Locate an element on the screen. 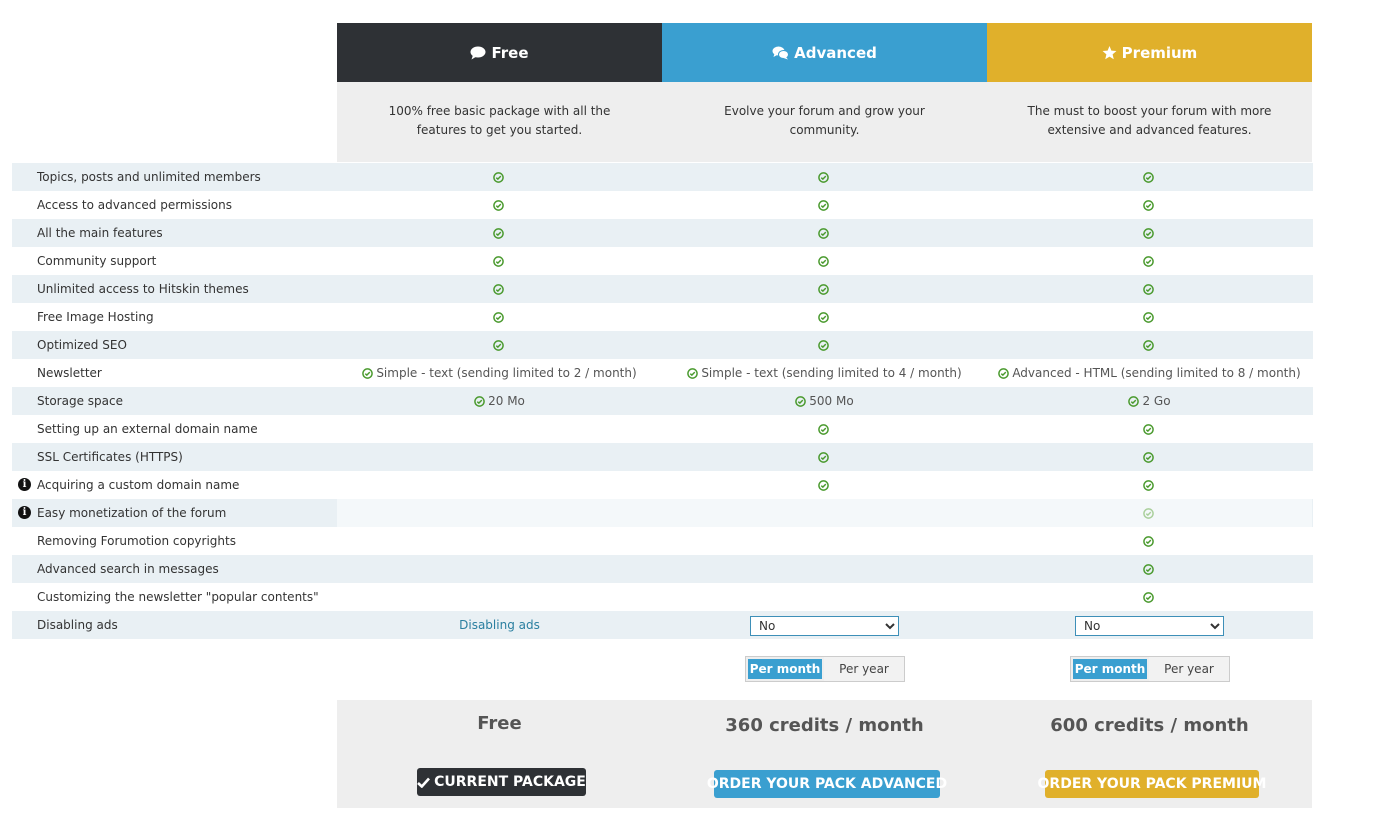  plan-name: Free is located at coordinates (510, 52).